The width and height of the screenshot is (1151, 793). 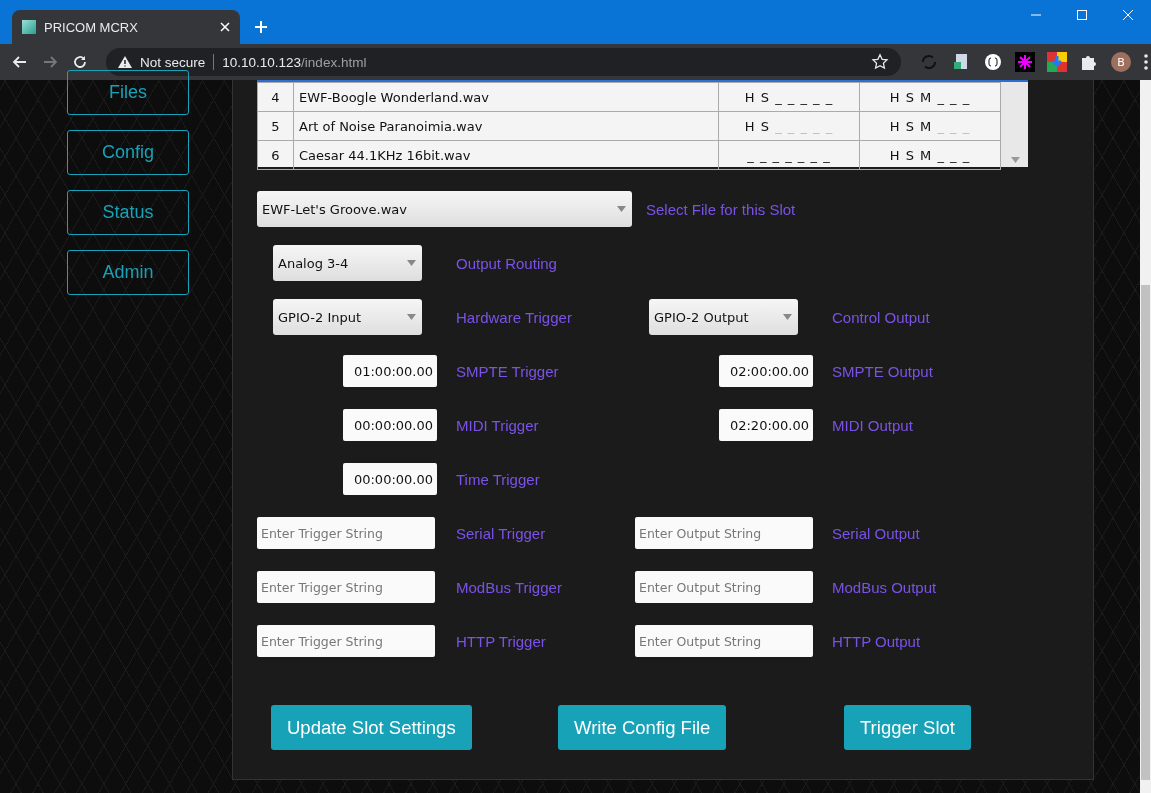 What do you see at coordinates (723, 317) in the screenshot?
I see `dropdown: GPIO-2 Output` at bounding box center [723, 317].